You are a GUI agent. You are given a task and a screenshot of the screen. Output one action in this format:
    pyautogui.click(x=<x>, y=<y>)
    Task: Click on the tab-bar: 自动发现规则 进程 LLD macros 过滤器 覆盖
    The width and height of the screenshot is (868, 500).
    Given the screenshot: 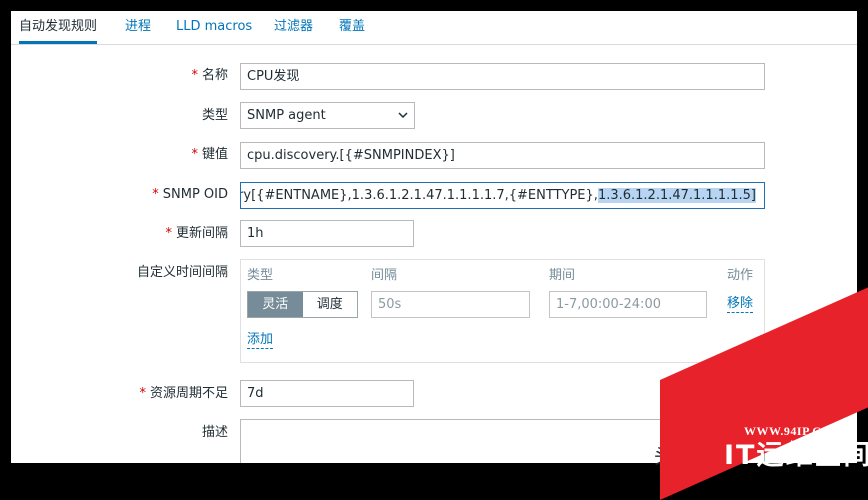 What is the action you would take?
    pyautogui.click(x=434, y=28)
    